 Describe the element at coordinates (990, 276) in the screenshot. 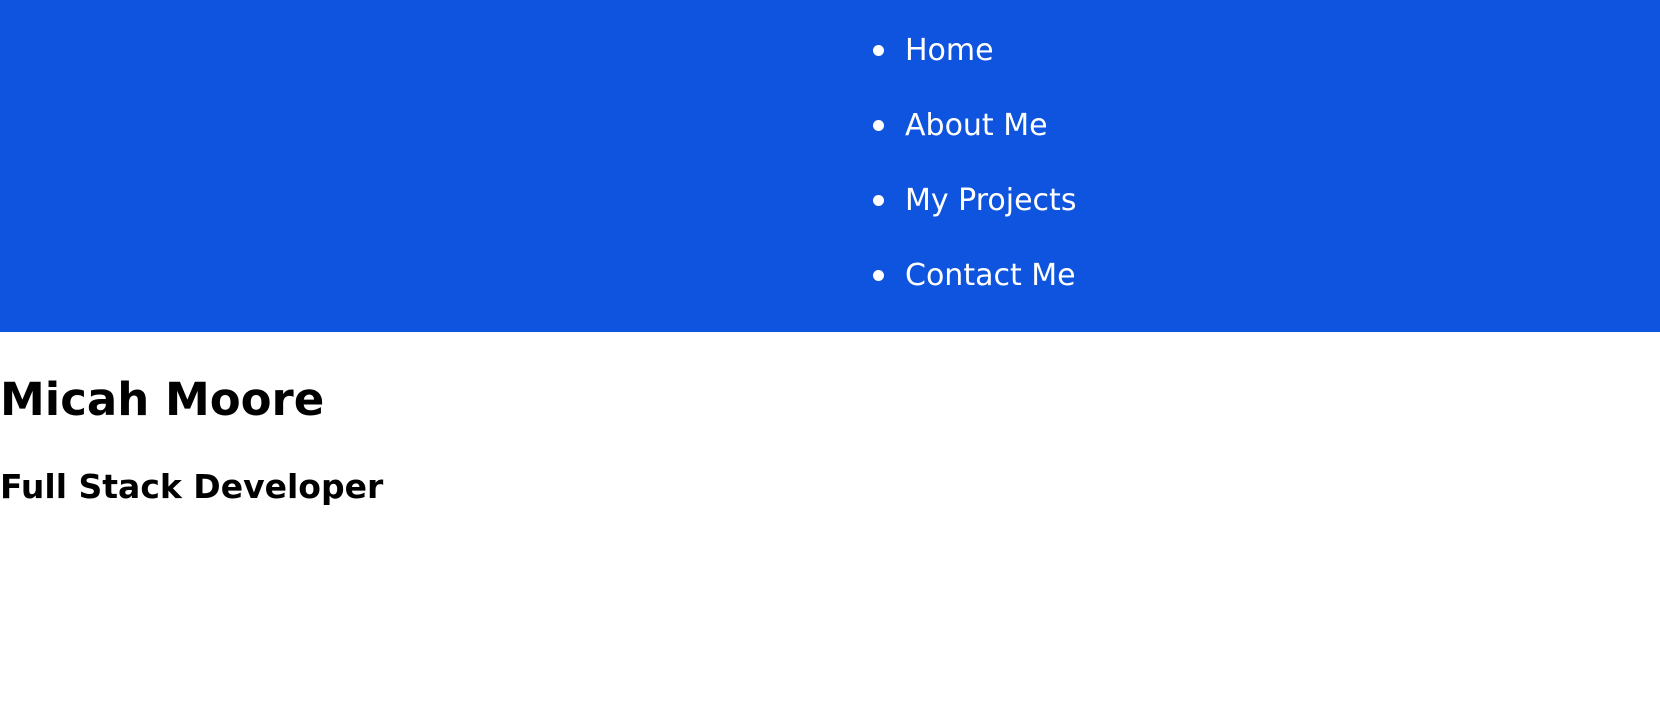

I see `nav-link-contact-me: Contact Me` at that location.